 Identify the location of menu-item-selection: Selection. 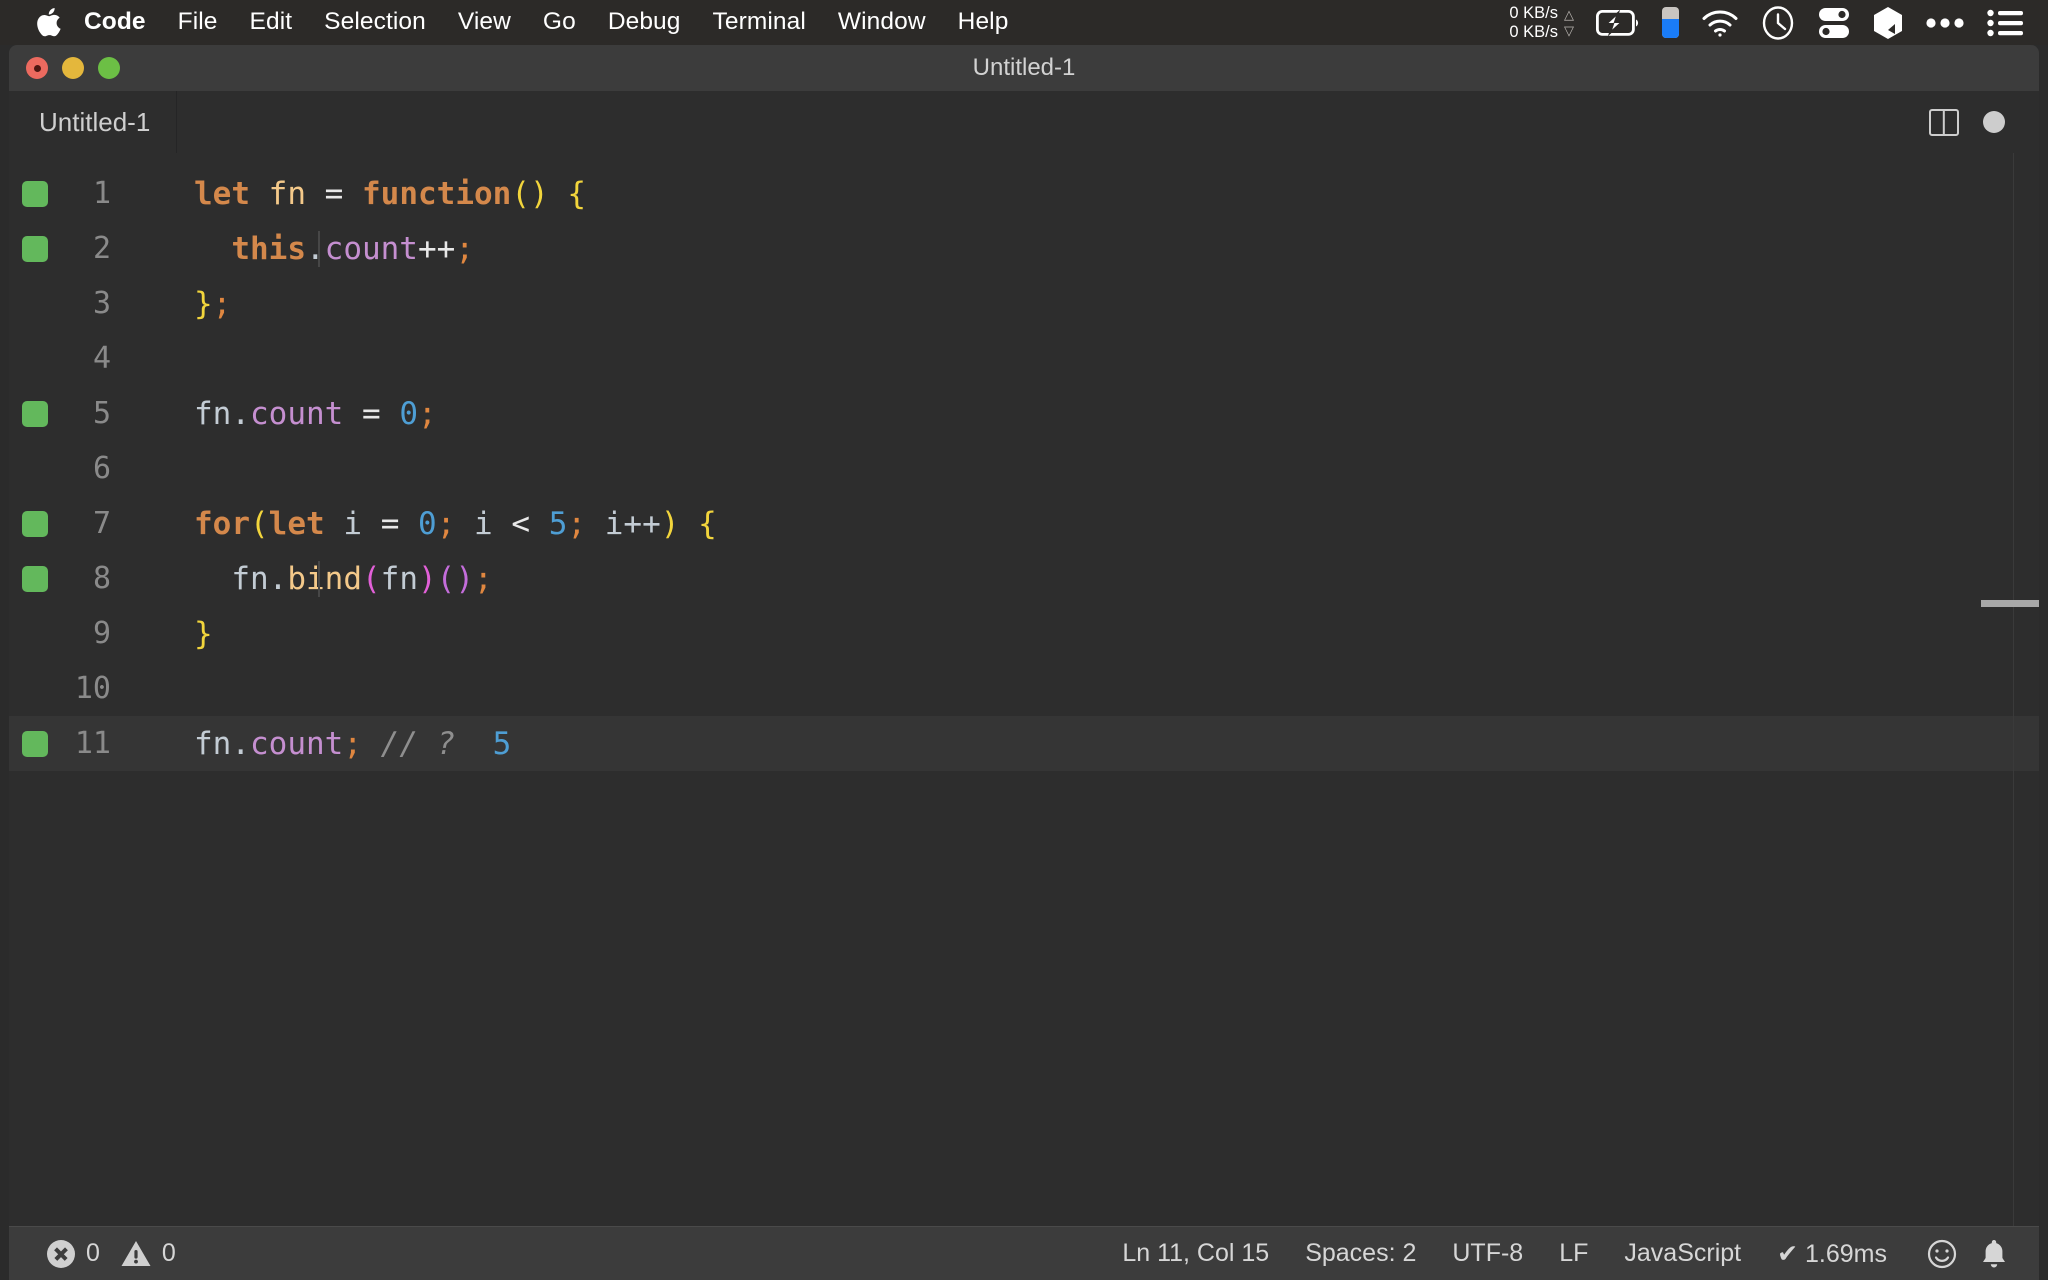
(375, 22).